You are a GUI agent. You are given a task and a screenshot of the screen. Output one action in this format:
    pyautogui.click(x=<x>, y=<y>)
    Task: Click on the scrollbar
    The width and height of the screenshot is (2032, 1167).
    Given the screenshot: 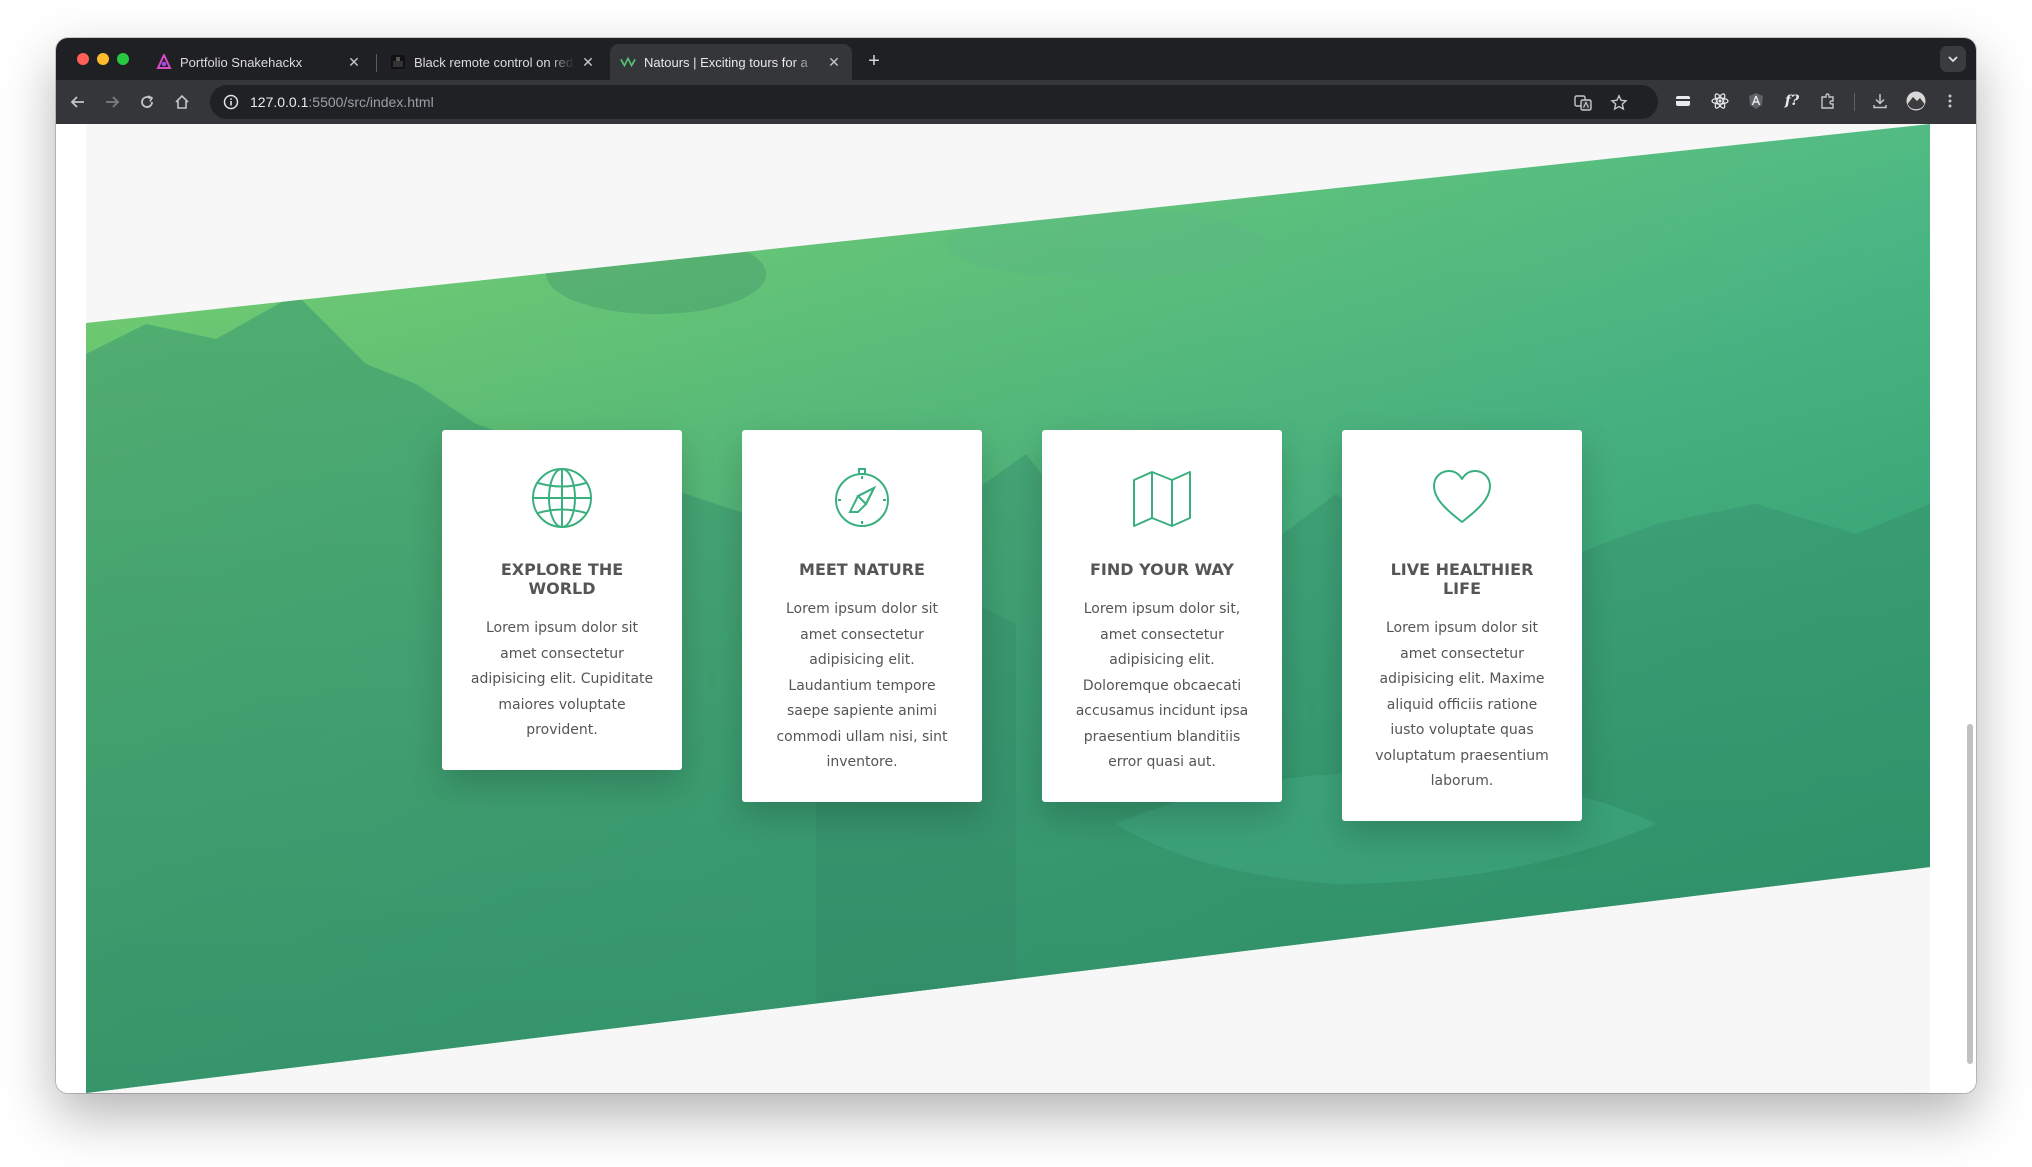 What is the action you would take?
    pyautogui.click(x=1970, y=894)
    